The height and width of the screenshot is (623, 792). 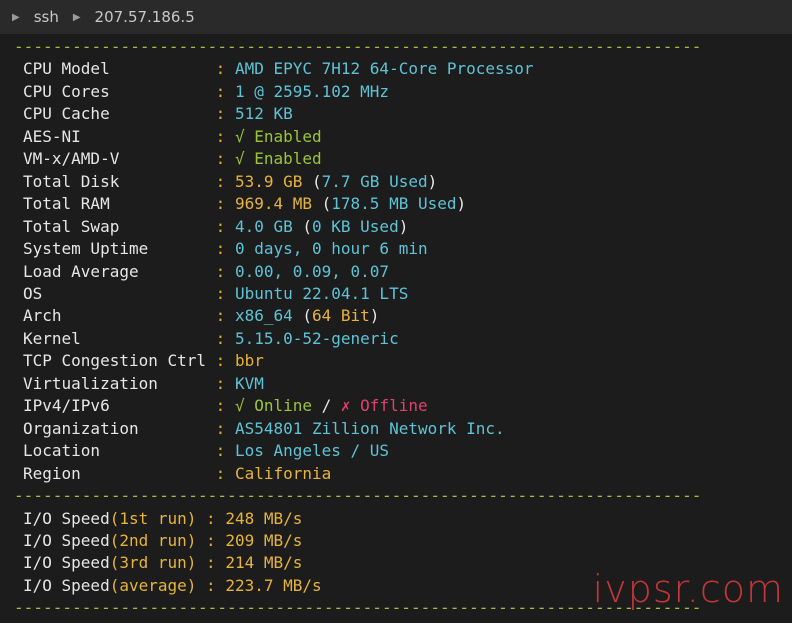 What do you see at coordinates (263, 114) in the screenshot?
I see `info-value: 512 KB` at bounding box center [263, 114].